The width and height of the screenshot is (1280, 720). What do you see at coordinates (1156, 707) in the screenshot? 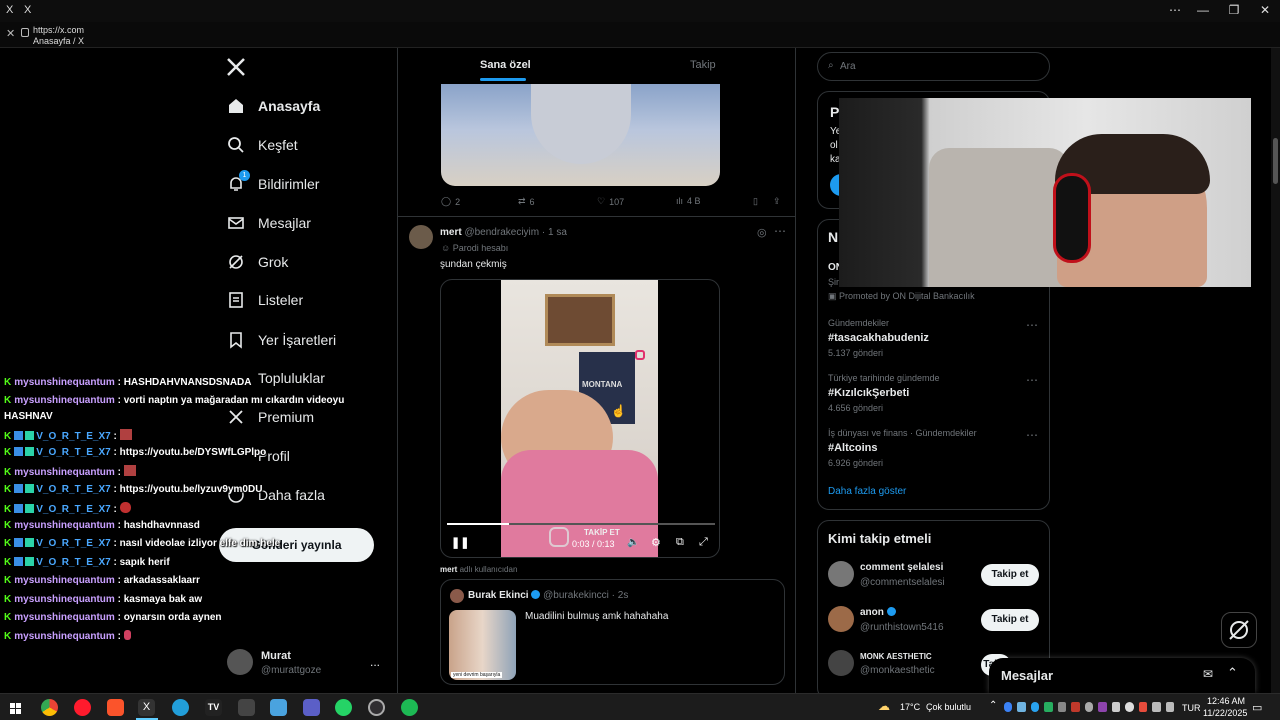
I see `network-icon` at bounding box center [1156, 707].